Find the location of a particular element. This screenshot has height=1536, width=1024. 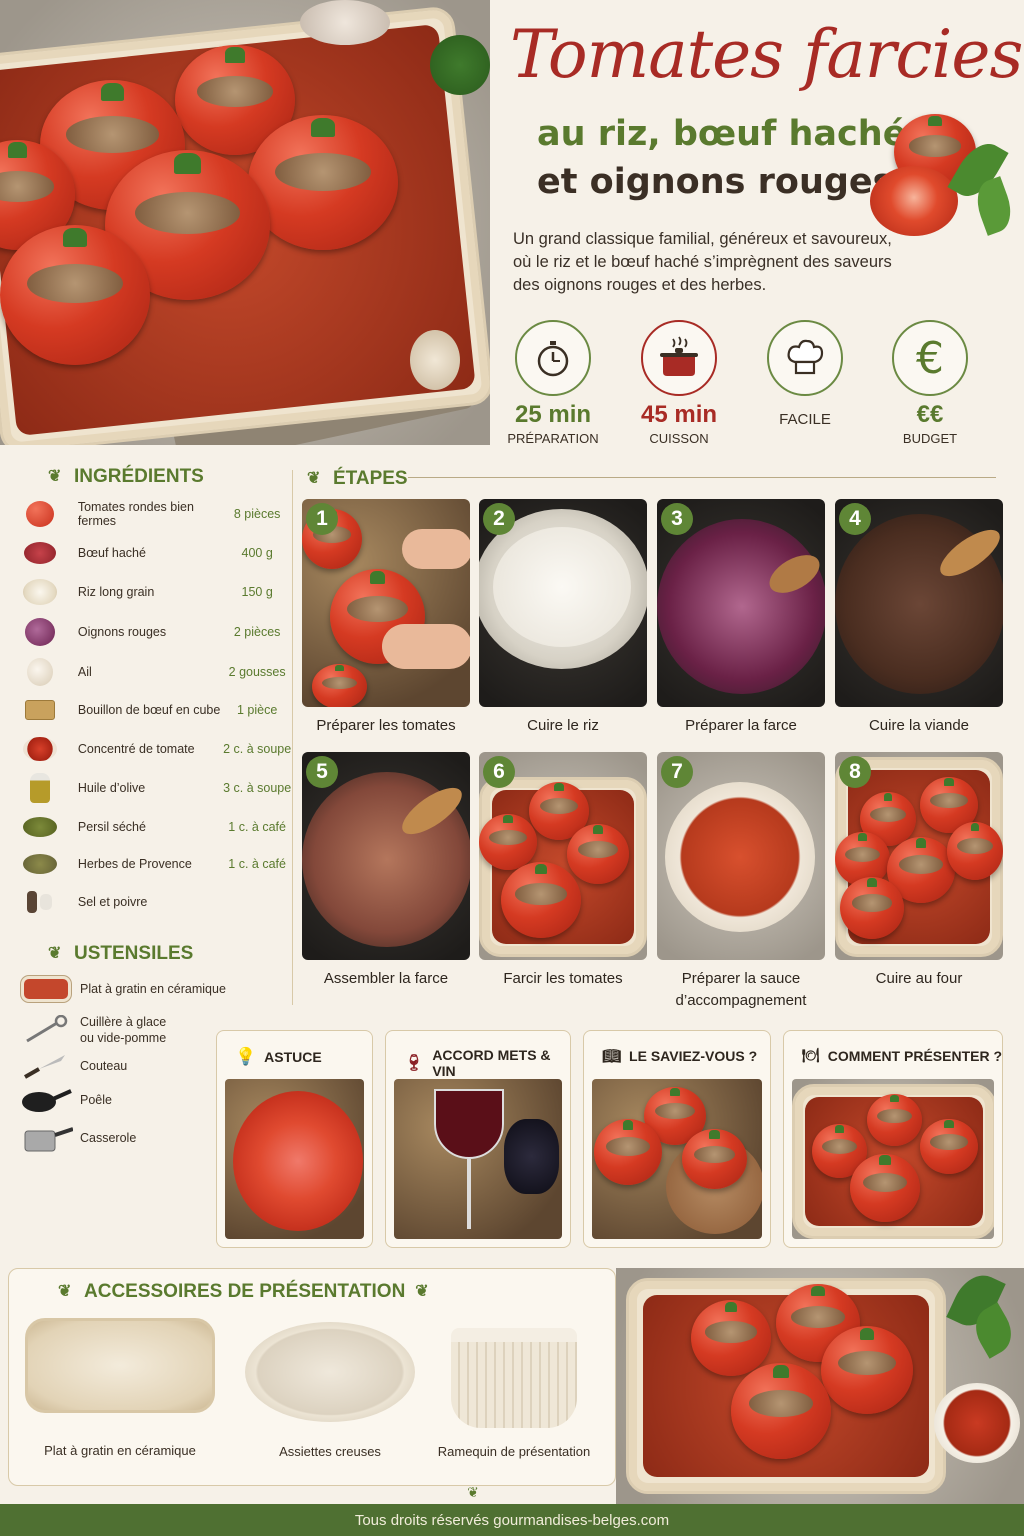

step-number: 6 is located at coordinates (499, 772).